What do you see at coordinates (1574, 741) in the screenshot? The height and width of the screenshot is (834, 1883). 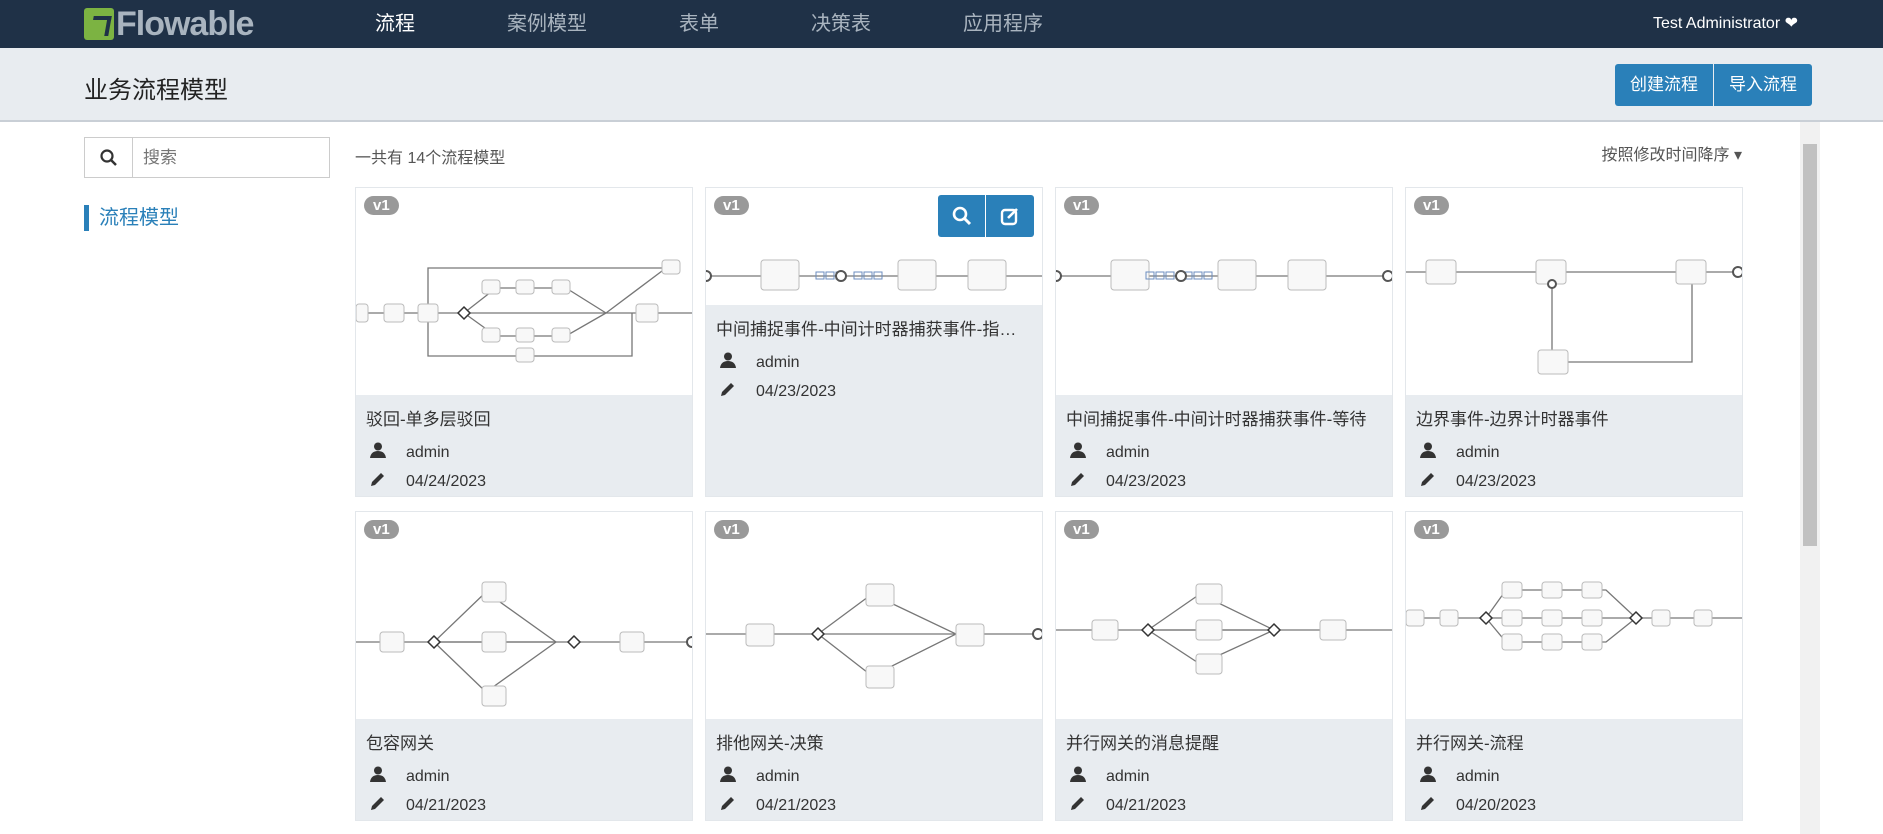 I see `model-name: 并行网关-流程` at bounding box center [1574, 741].